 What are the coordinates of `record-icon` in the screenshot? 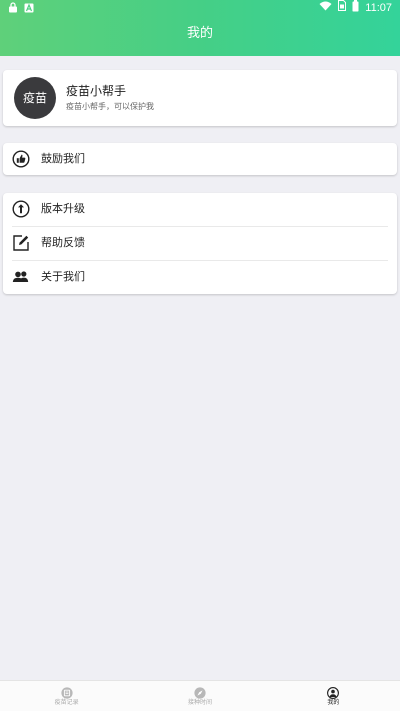 It's located at (67, 691).